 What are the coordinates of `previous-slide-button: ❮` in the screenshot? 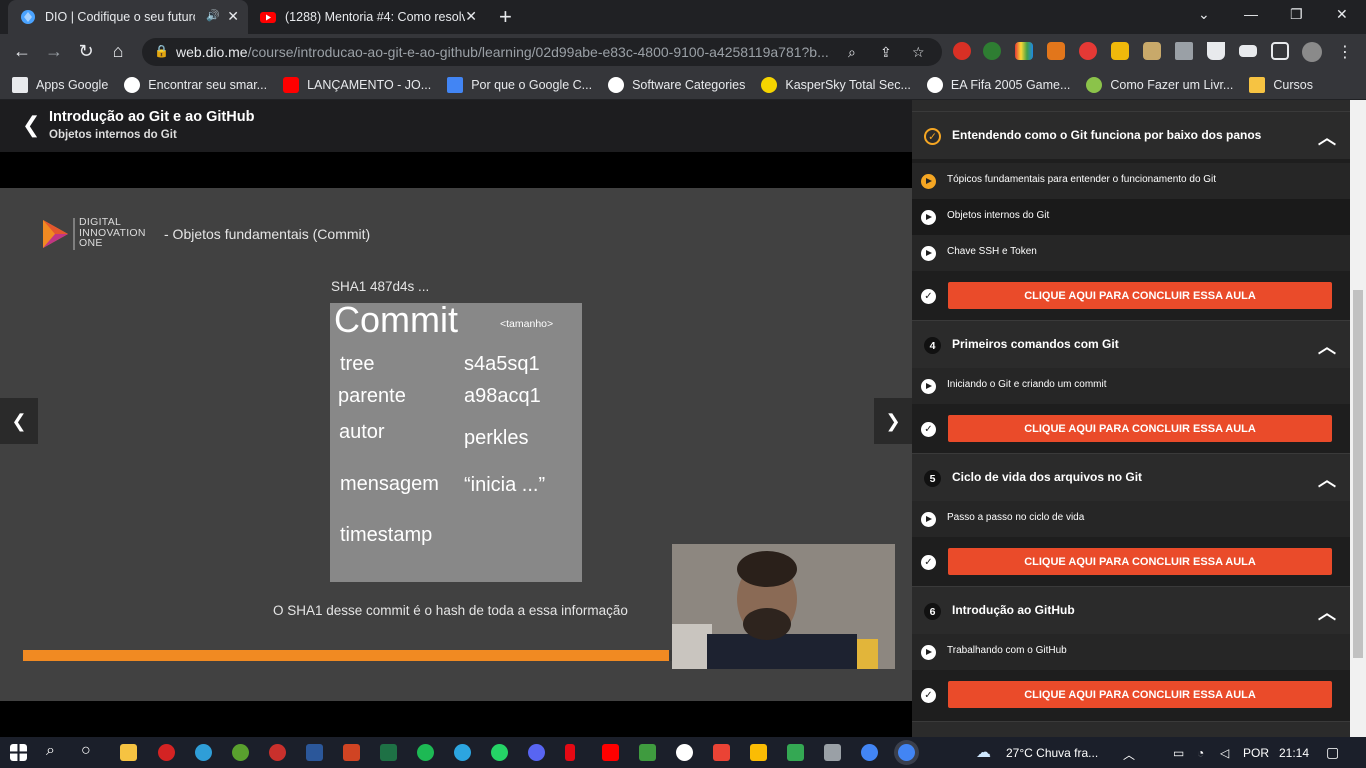 It's located at (19, 421).